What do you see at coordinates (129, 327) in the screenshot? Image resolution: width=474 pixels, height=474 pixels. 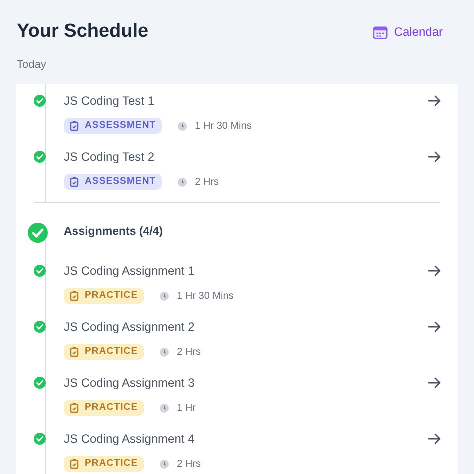 I see `item-title: JS Coding Assignment 2` at bounding box center [129, 327].